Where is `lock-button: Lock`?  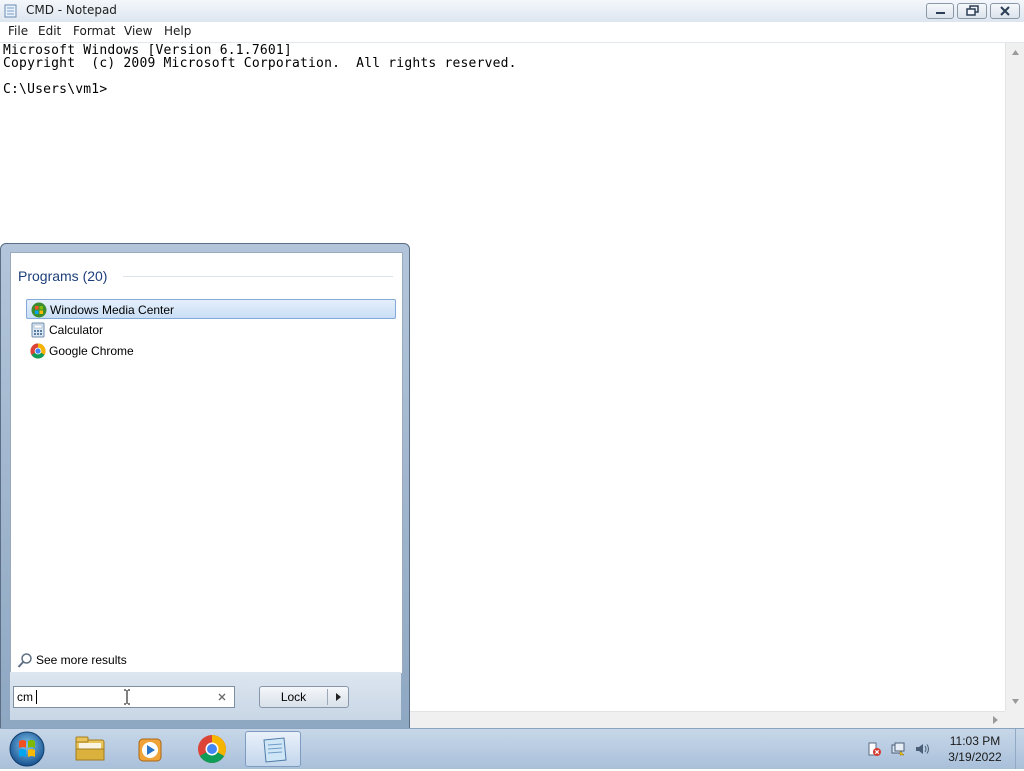 lock-button: Lock is located at coordinates (304, 697).